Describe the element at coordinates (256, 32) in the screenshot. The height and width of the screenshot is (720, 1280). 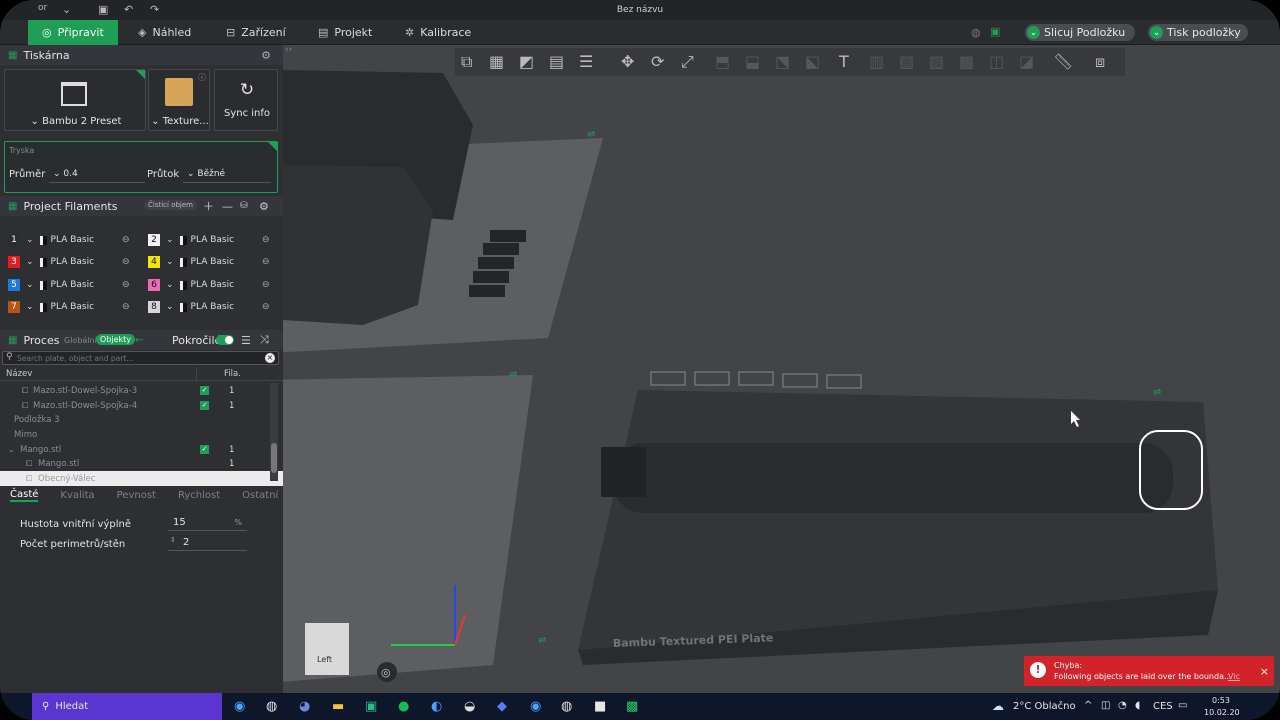
I see `tab-device: ⊟ Zařízení` at that location.